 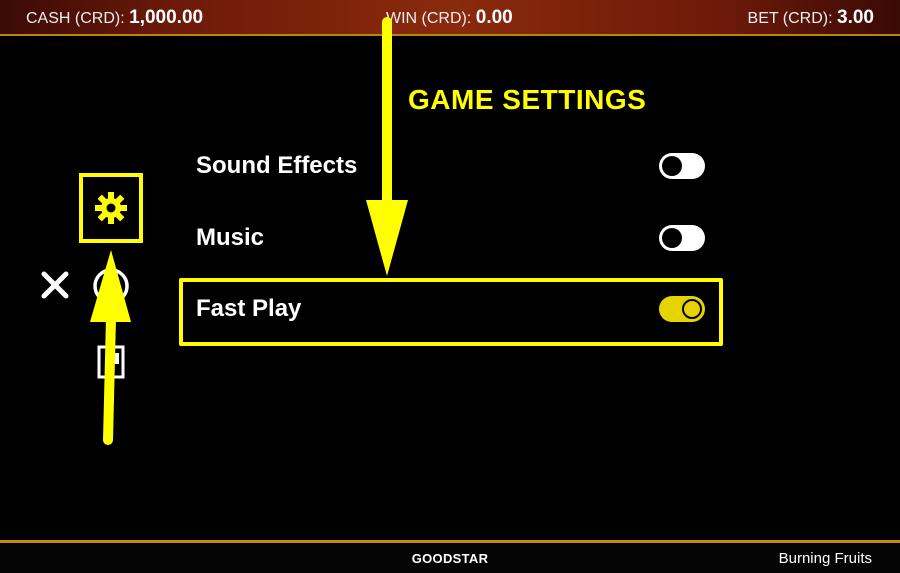 I want to click on win-display: WIN (CRD): 0.00, so click(x=449, y=18).